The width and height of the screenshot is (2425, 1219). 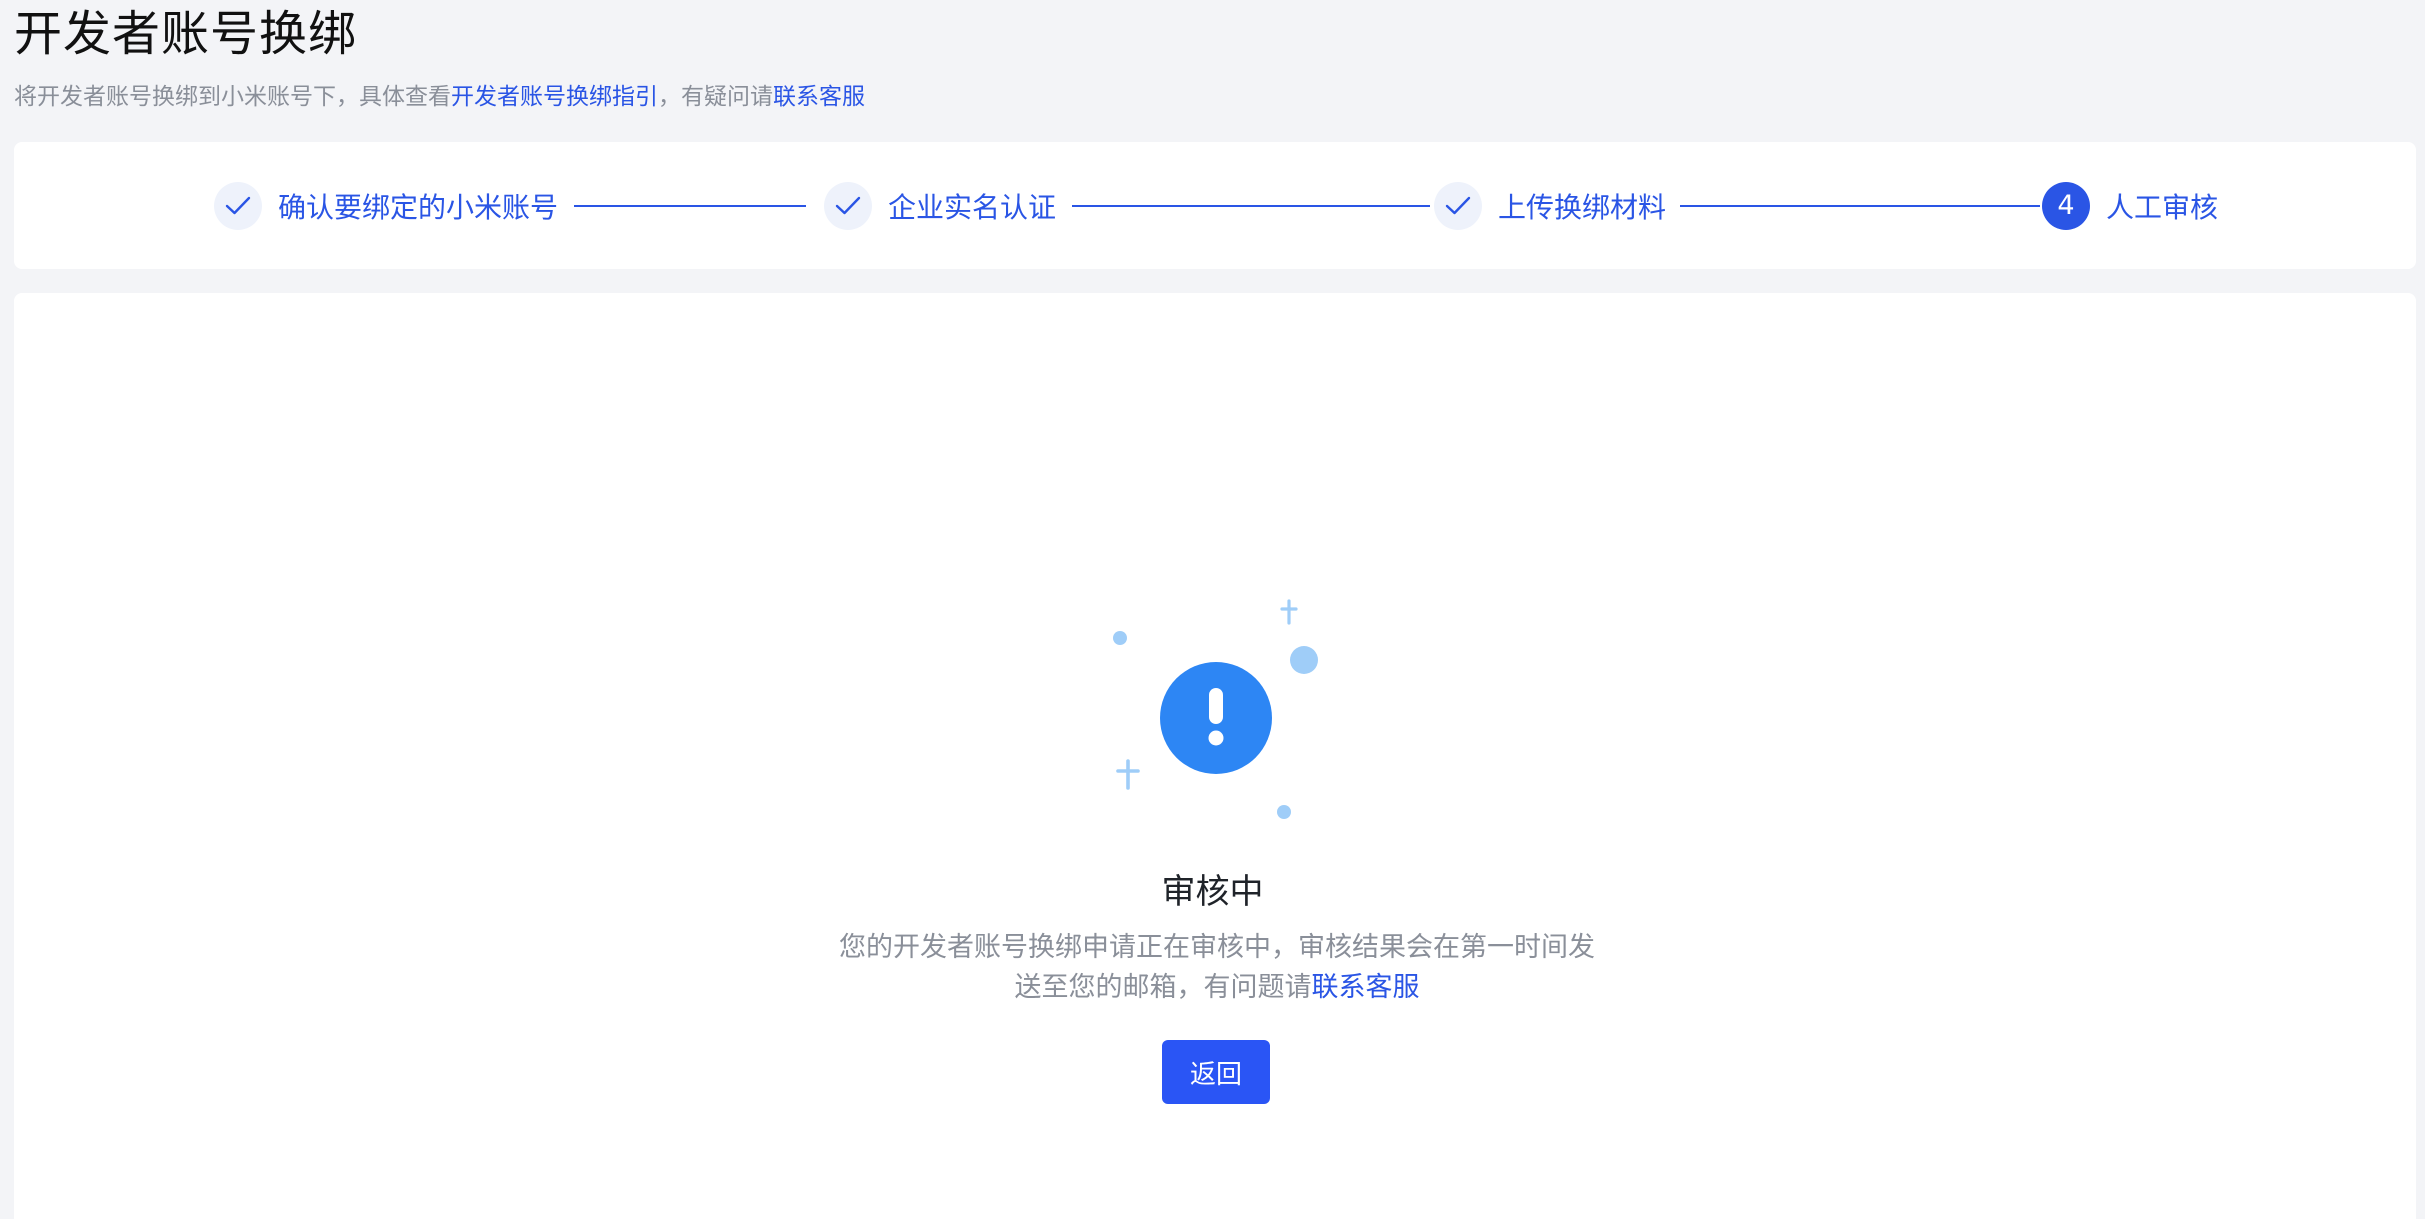 What do you see at coordinates (232, 97) in the screenshot?
I see `subtitle-text: 将开发者账号换绑到小米账号下，具体查看` at bounding box center [232, 97].